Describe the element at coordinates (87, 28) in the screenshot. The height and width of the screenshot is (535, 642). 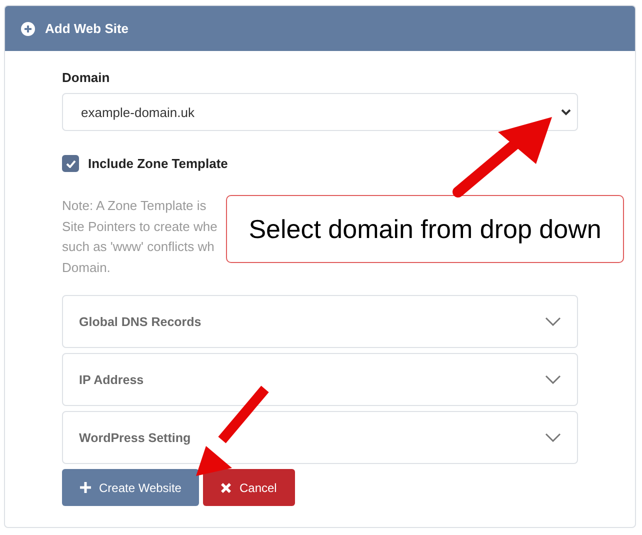
I see `panel-title: Add Web Site` at that location.